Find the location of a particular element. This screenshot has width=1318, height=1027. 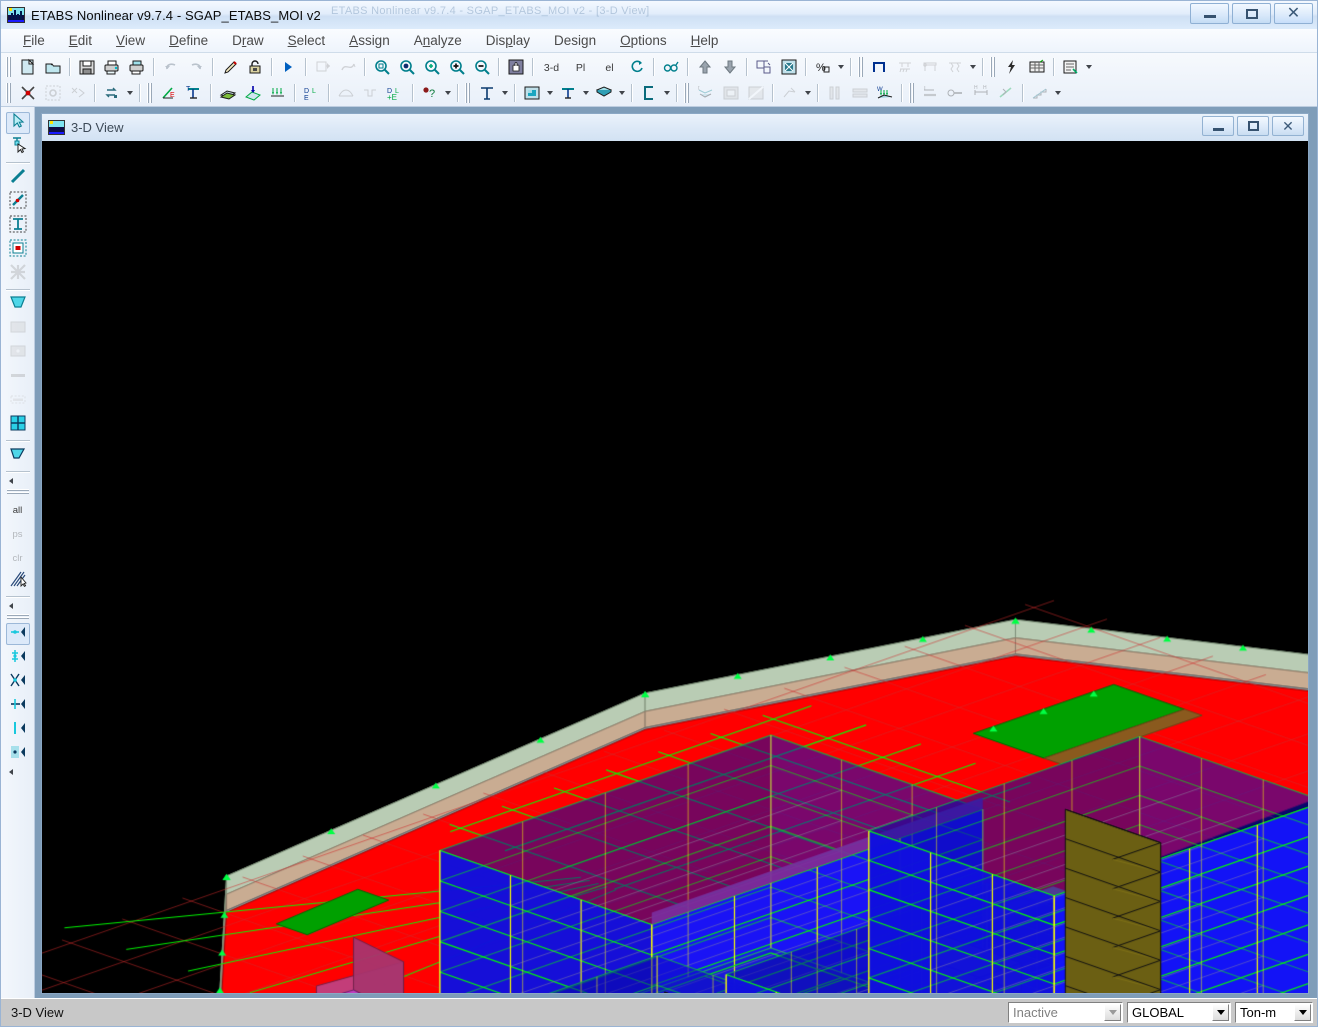

print-preview-button is located at coordinates (111, 67).